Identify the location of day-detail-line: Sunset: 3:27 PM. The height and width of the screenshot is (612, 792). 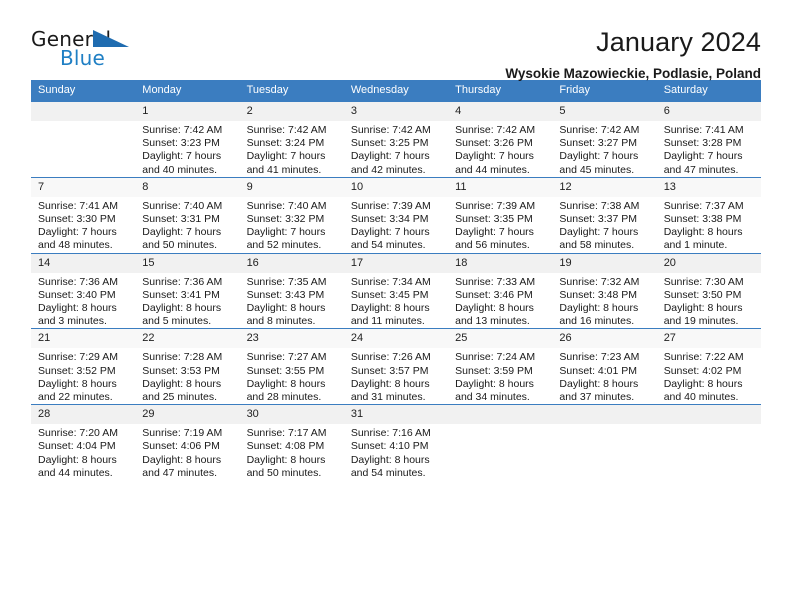
(598, 143).